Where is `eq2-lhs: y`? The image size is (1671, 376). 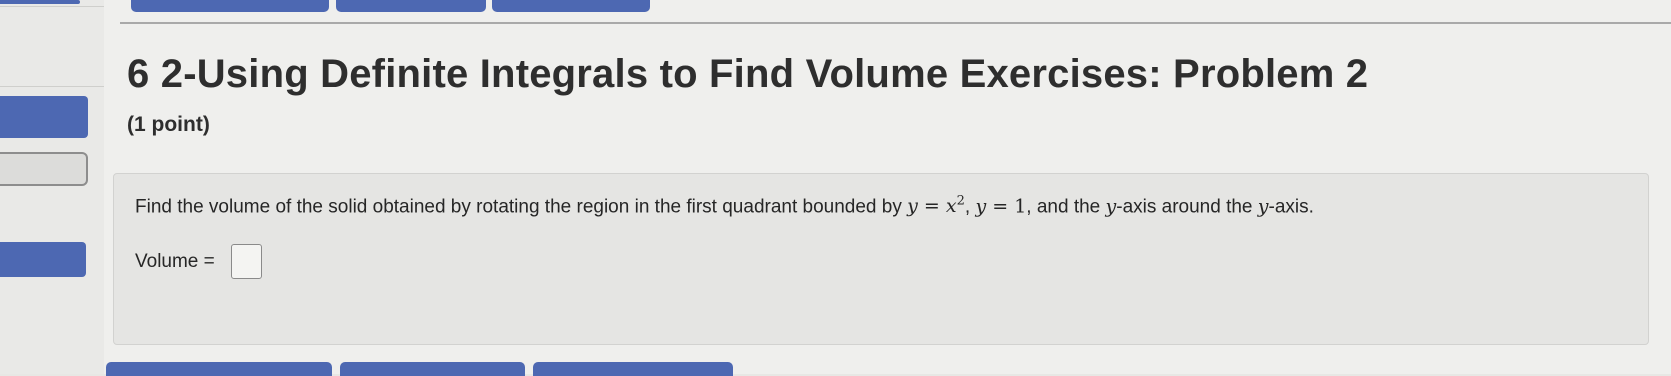 eq2-lhs: y is located at coordinates (981, 206).